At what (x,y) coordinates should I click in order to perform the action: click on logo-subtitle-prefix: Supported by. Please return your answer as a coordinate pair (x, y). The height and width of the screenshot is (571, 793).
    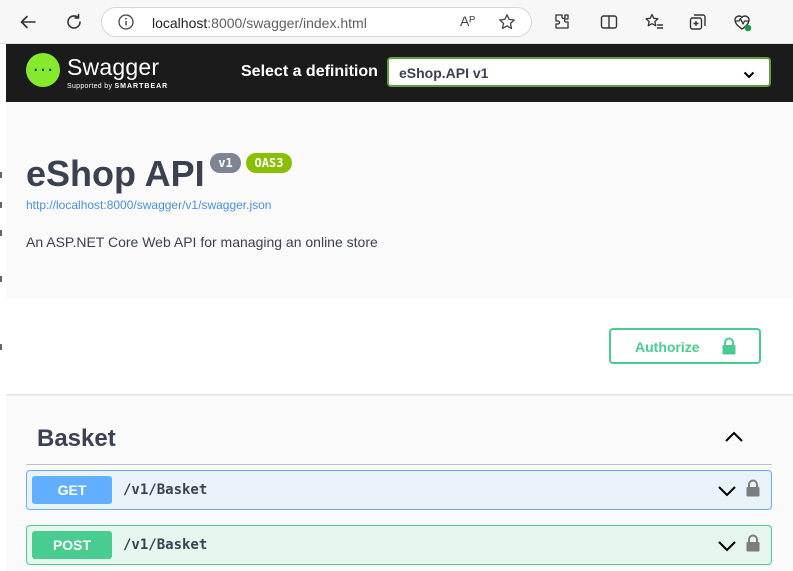
    Looking at the image, I should click on (90, 86).